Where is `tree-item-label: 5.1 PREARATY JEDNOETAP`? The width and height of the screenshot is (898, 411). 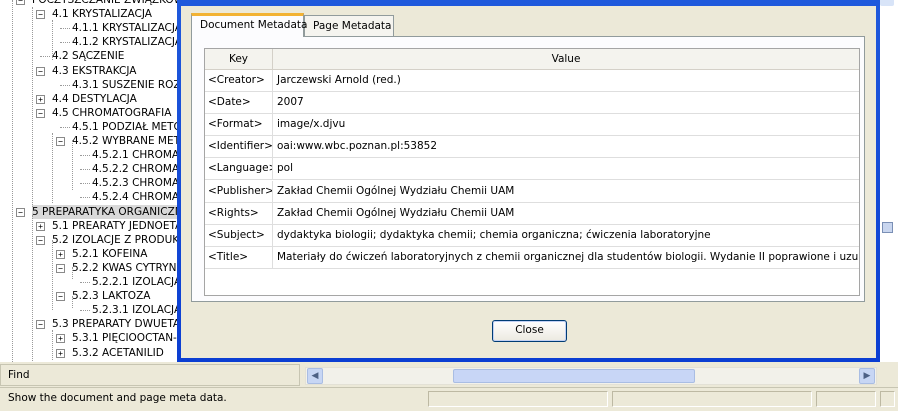 tree-item-label: 5.1 PREARATY JEDNOETAP is located at coordinates (115, 225).